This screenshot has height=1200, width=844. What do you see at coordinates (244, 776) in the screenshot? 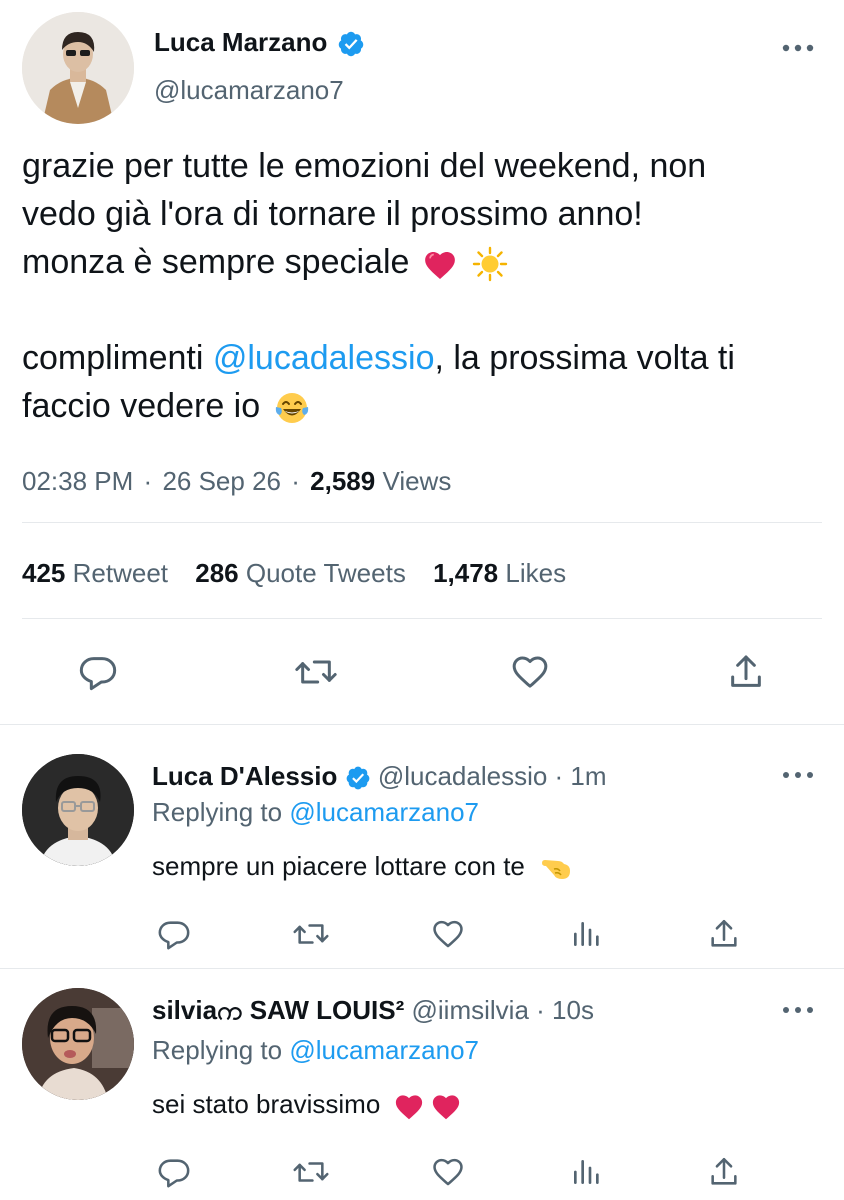
I see `reply-author-name: Luca D'Alessio` at bounding box center [244, 776].